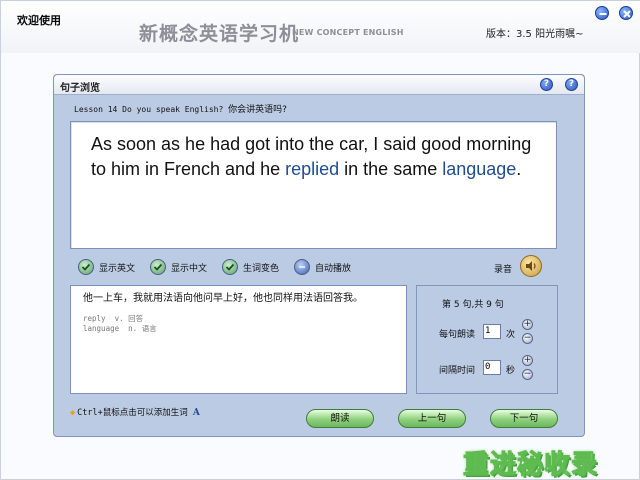  What do you see at coordinates (457, 371) in the screenshot?
I see `interval-label: 间隔时间` at bounding box center [457, 371].